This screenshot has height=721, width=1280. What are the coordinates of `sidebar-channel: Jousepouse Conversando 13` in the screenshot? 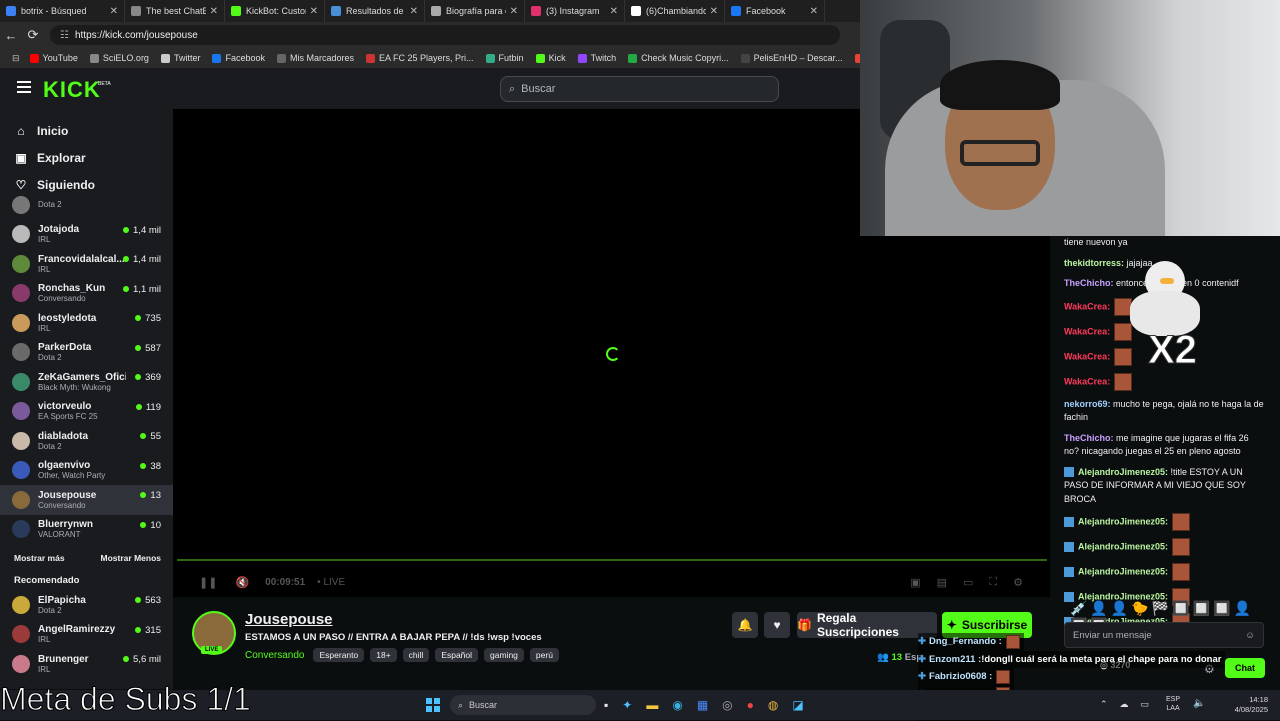 It's located at (86, 500).